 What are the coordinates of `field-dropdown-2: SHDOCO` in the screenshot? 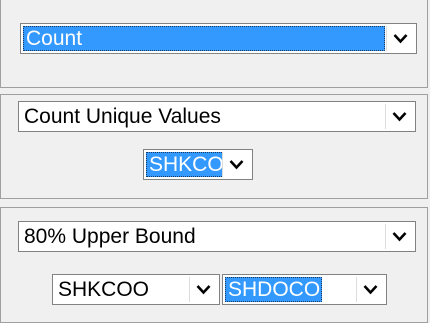 It's located at (304, 289).